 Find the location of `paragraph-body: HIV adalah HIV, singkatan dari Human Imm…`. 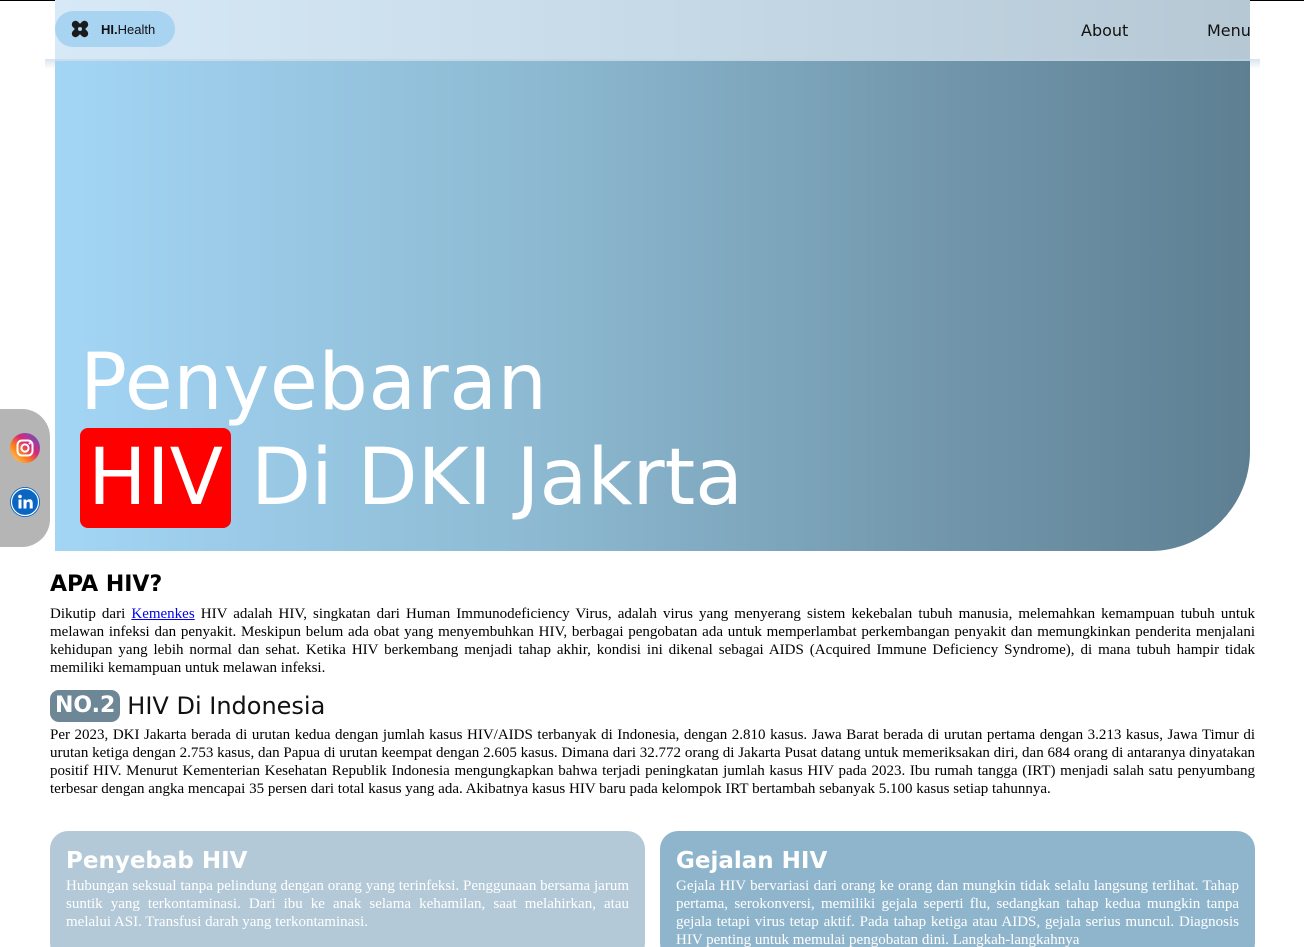

paragraph-body: HIV adalah HIV, singkatan dari Human Imm… is located at coordinates (652, 641).